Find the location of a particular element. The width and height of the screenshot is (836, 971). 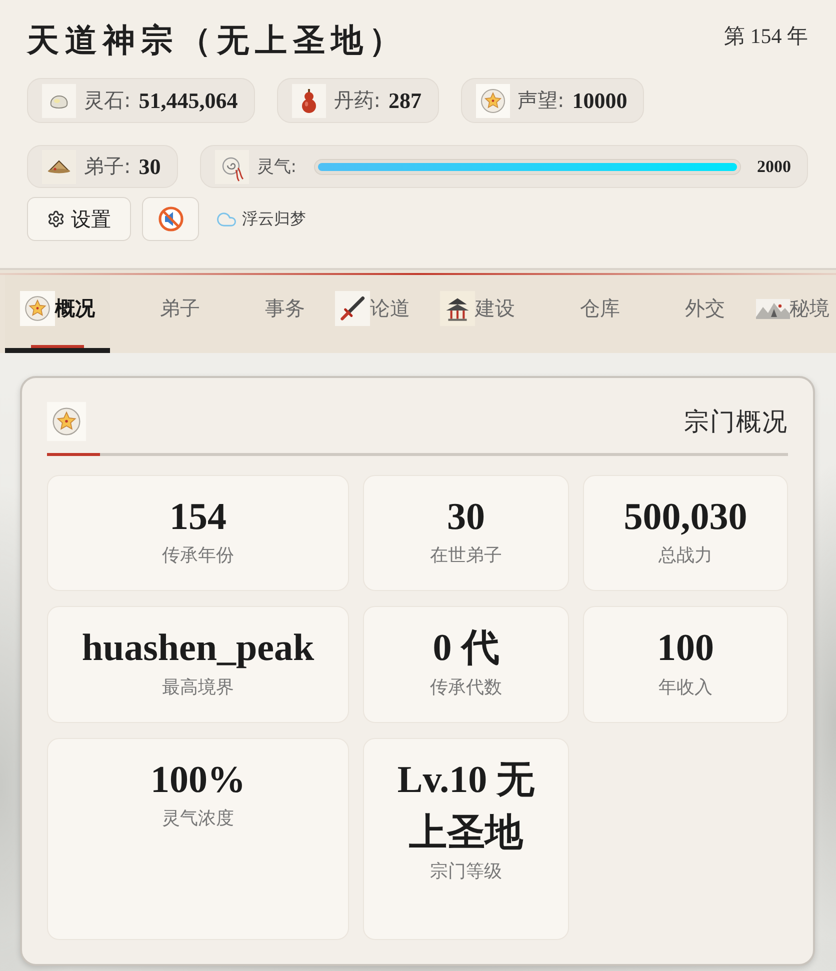

sound-toggle-button is located at coordinates (170, 219).